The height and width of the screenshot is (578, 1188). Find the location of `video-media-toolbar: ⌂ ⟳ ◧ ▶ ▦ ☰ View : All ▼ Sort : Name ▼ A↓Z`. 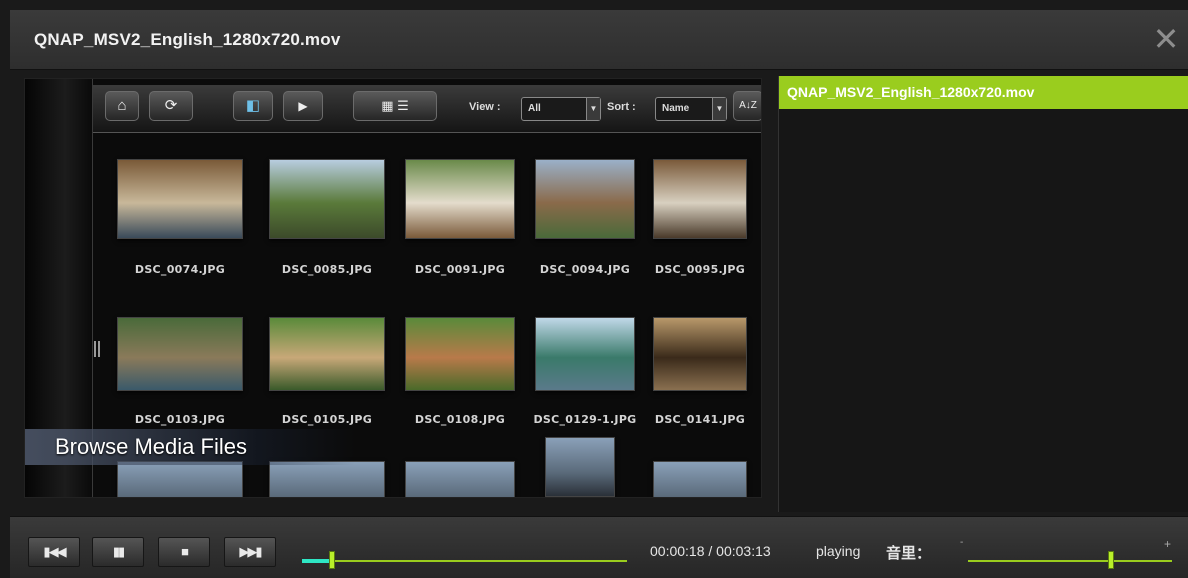

video-media-toolbar: ⌂ ⟳ ◧ ▶ ▦ ☰ View : All ▼ Sort : Name ▼ A↓Z is located at coordinates (427, 109).